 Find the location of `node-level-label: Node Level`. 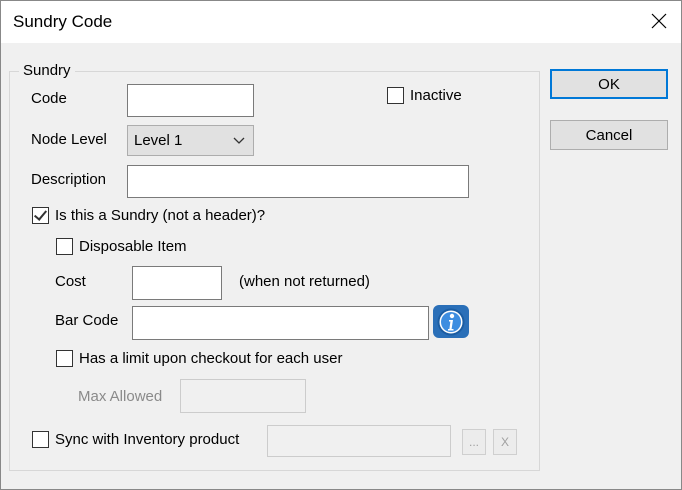

node-level-label: Node Level is located at coordinates (69, 139).